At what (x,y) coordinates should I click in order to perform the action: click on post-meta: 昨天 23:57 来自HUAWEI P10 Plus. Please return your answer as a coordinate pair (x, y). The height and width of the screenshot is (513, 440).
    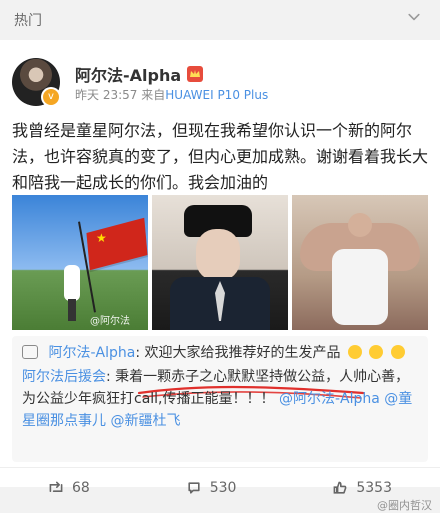
    Looking at the image, I should click on (171, 94).